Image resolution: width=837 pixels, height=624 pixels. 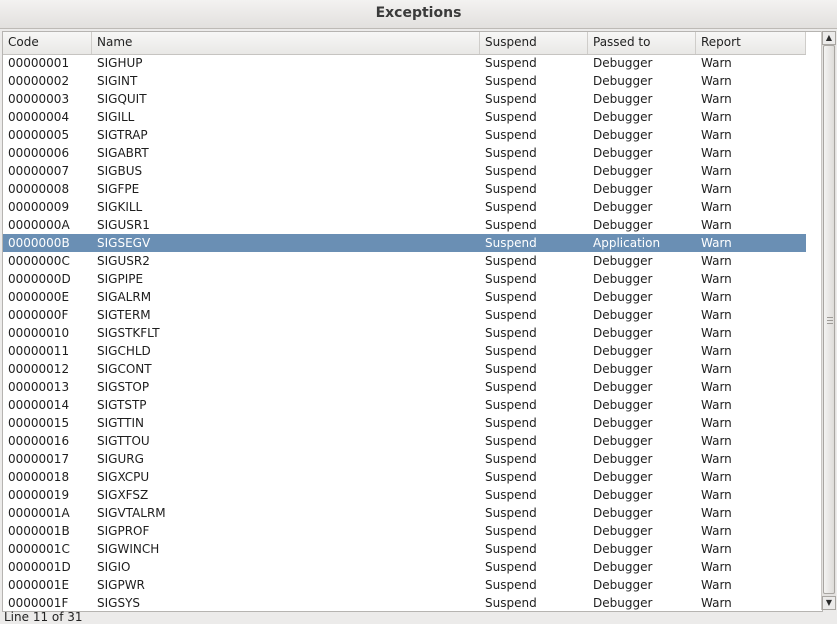 What do you see at coordinates (404, 243) in the screenshot?
I see `table-row-selected: 0000000B SIGSEGV Suspend Application Warn` at bounding box center [404, 243].